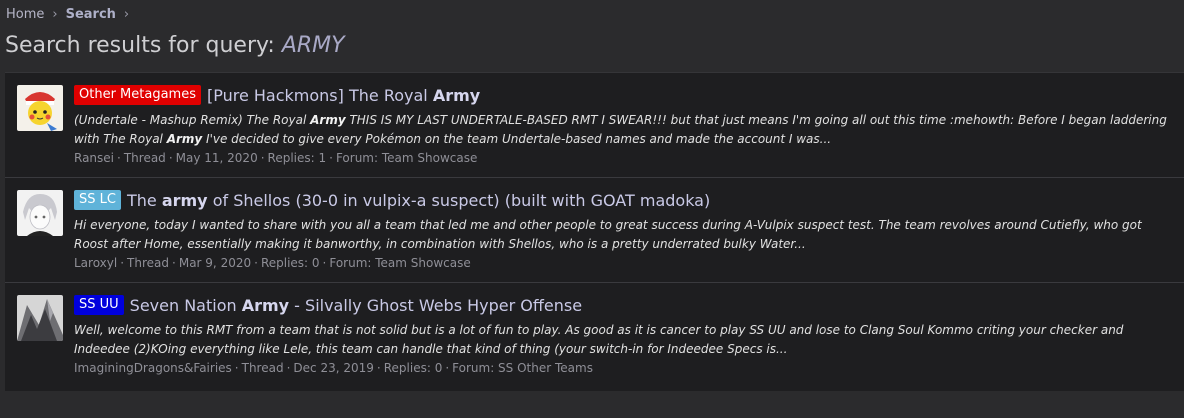 The width and height of the screenshot is (1184, 418). Describe the element at coordinates (320, 95) in the screenshot. I see `result-title-text: [Pure Hackmons] The Royal` at that location.